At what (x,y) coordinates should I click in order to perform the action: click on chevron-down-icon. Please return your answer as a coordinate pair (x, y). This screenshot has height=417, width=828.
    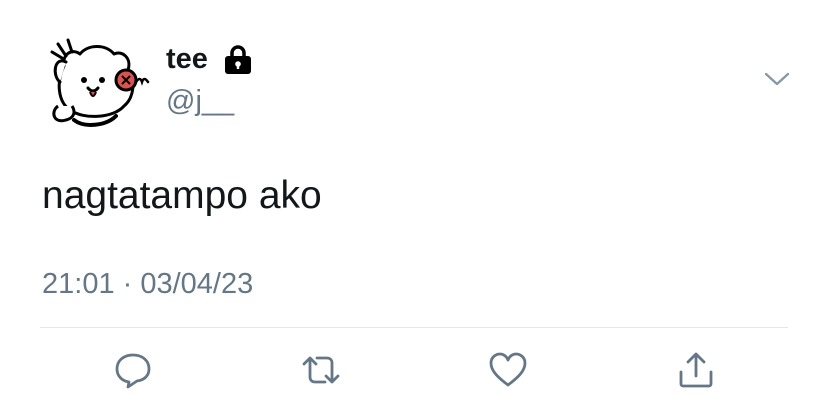
    Looking at the image, I should click on (777, 79).